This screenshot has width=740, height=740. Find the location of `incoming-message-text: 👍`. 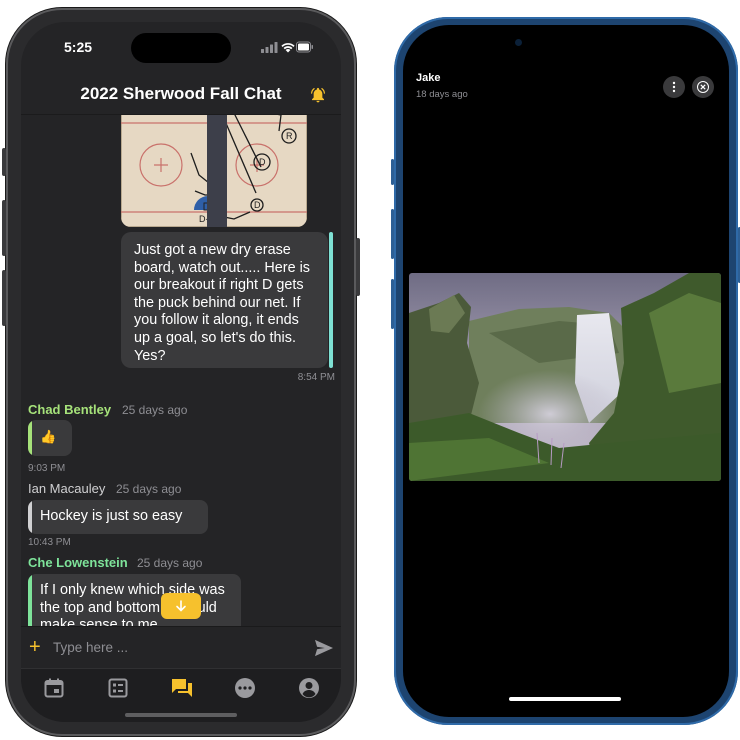

incoming-message-text: 👍 is located at coordinates (48, 436).